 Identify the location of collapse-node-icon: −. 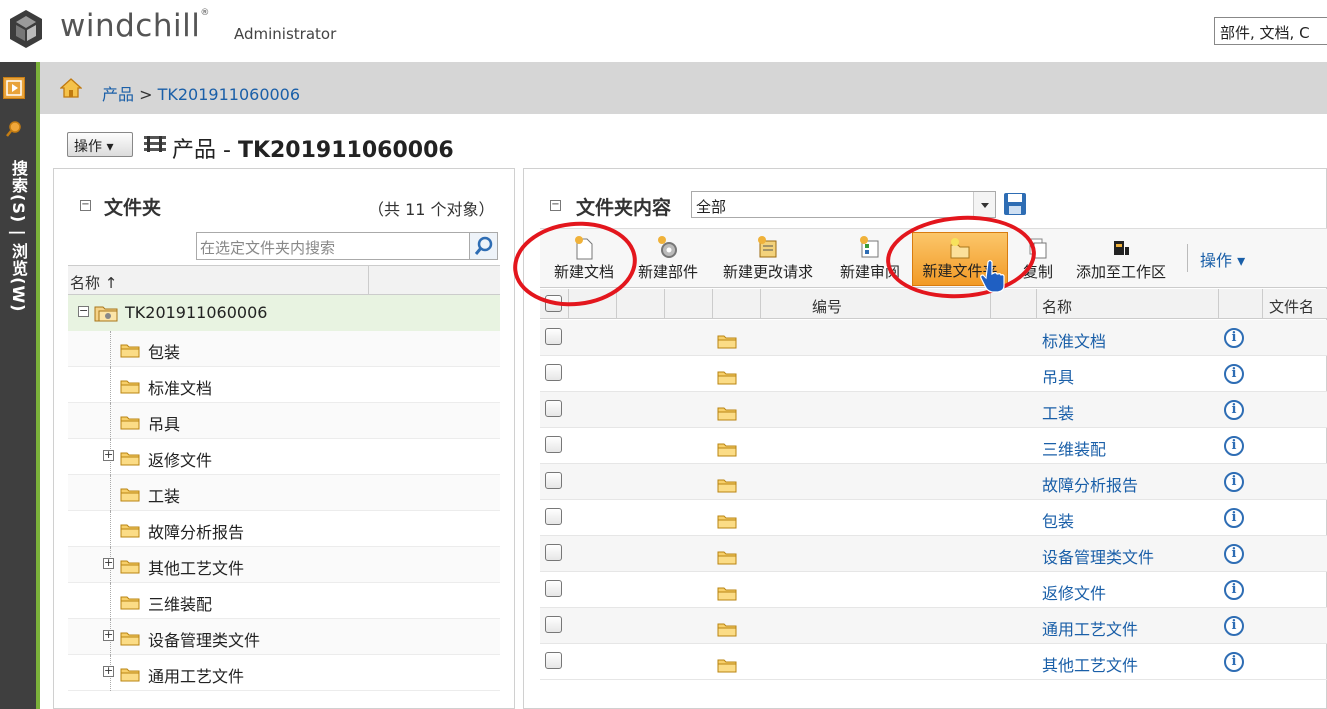
(83, 311).